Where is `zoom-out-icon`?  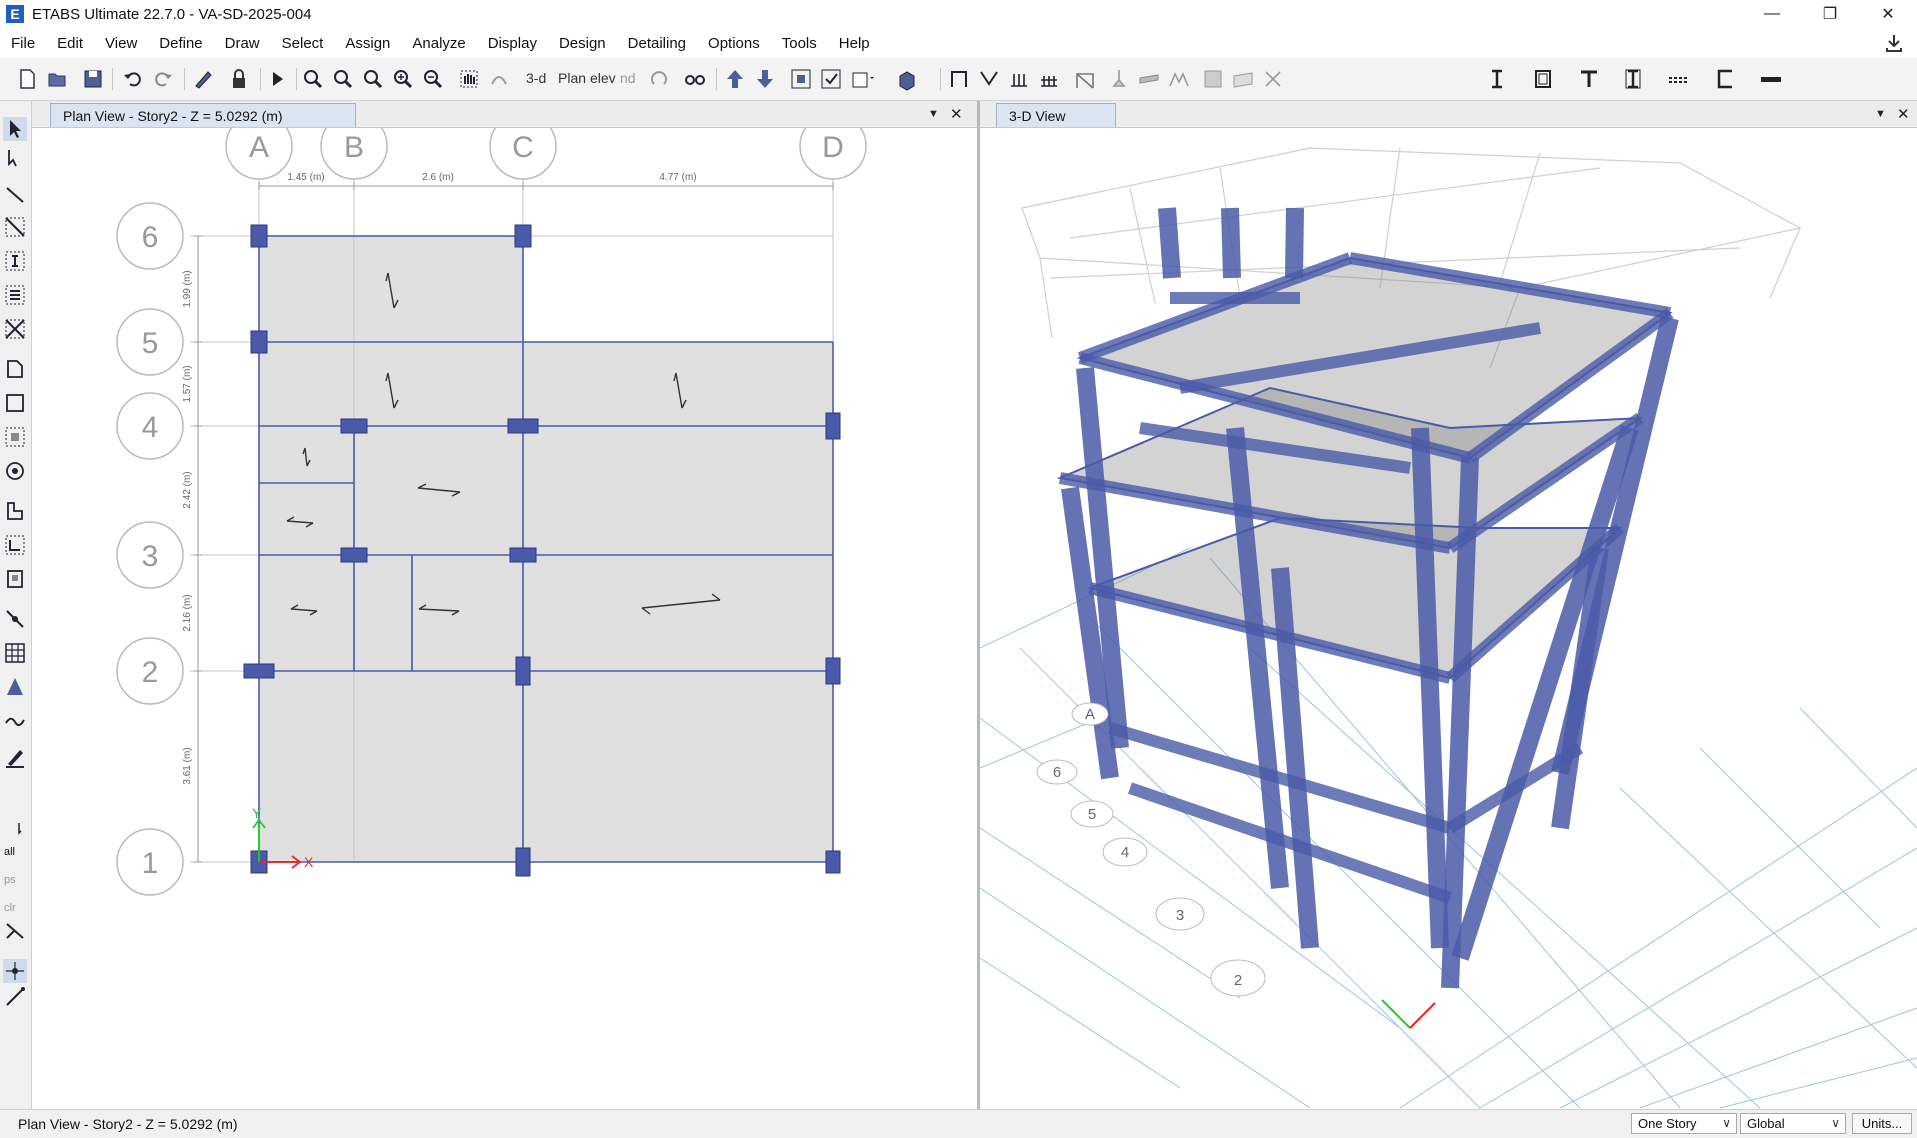
zoom-out-icon is located at coordinates (433, 79).